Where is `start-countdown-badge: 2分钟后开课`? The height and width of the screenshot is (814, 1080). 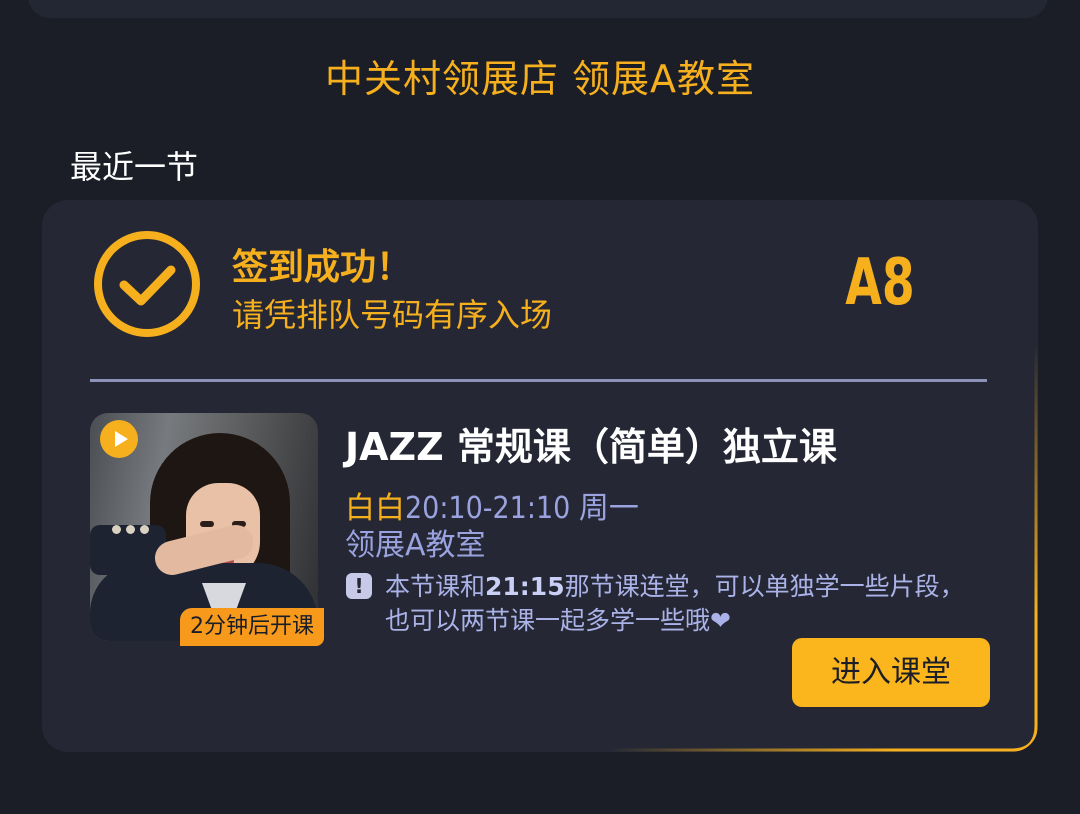
start-countdown-badge: 2分钟后开课 is located at coordinates (252, 627).